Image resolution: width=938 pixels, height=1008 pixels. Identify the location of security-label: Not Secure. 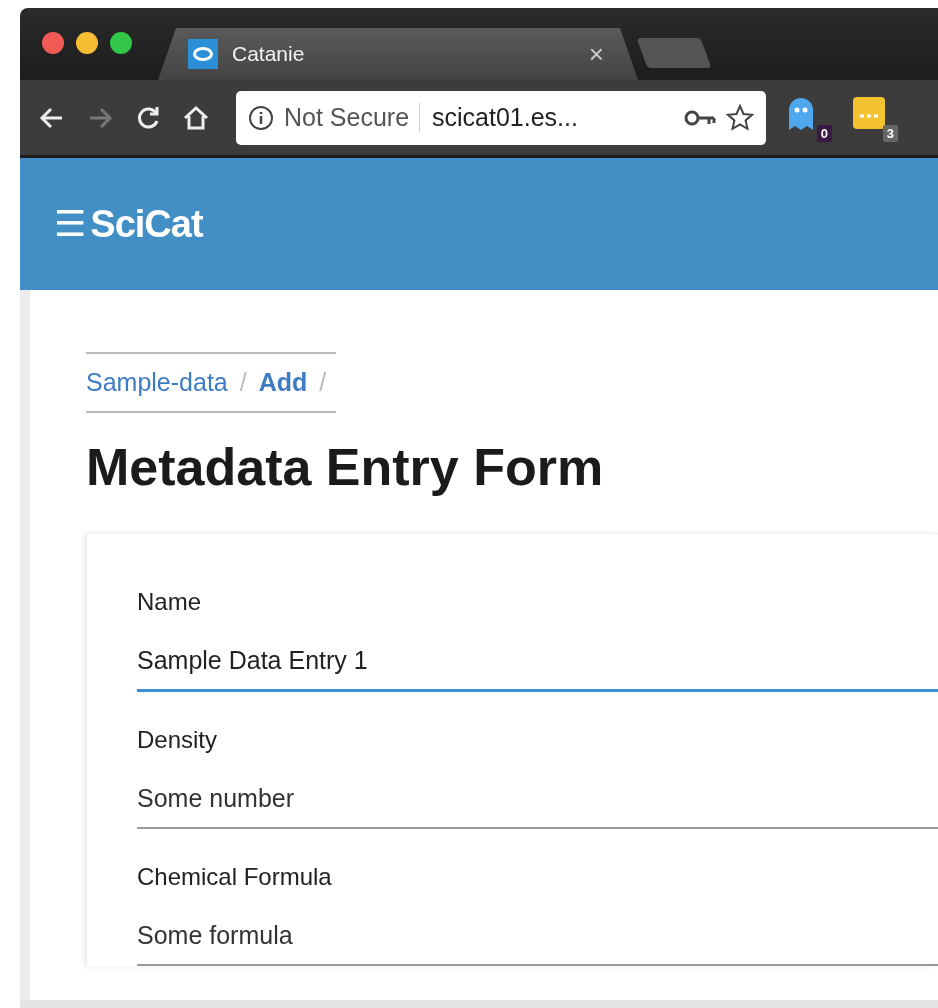
(347, 117).